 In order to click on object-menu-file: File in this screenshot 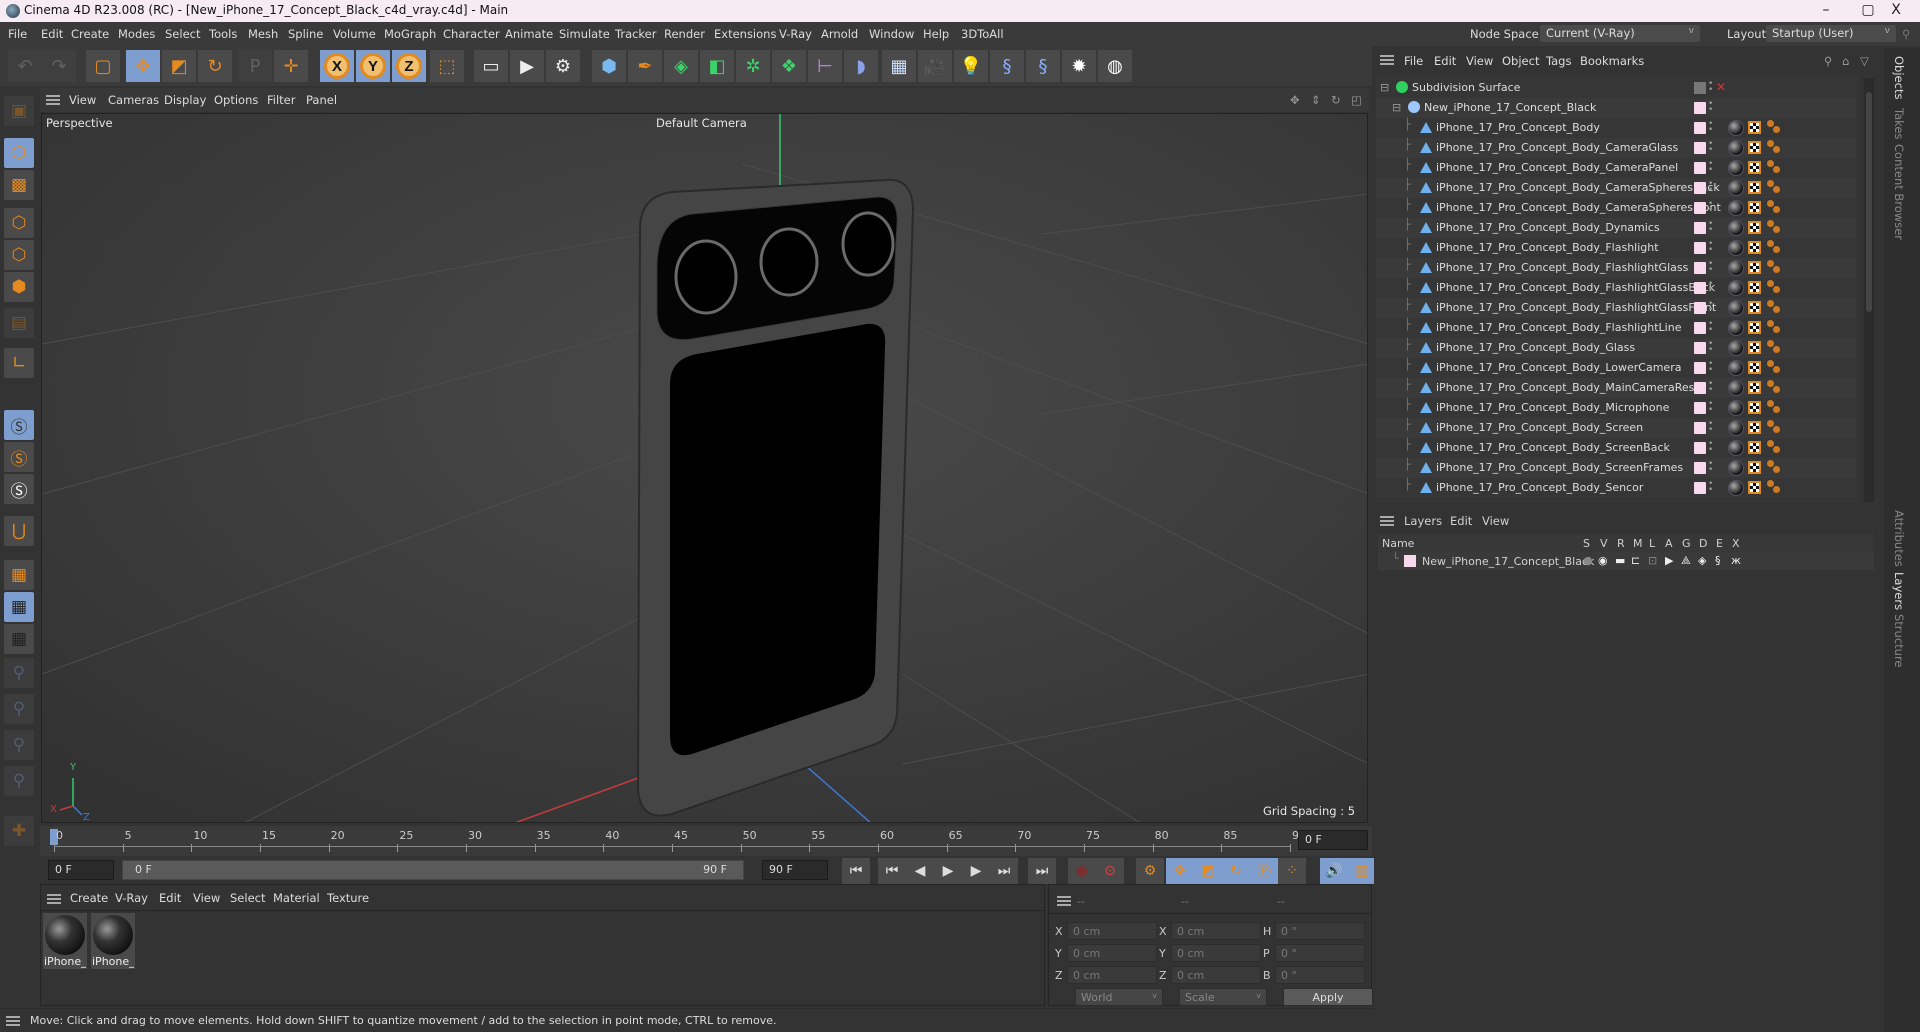, I will do `click(1413, 61)`.